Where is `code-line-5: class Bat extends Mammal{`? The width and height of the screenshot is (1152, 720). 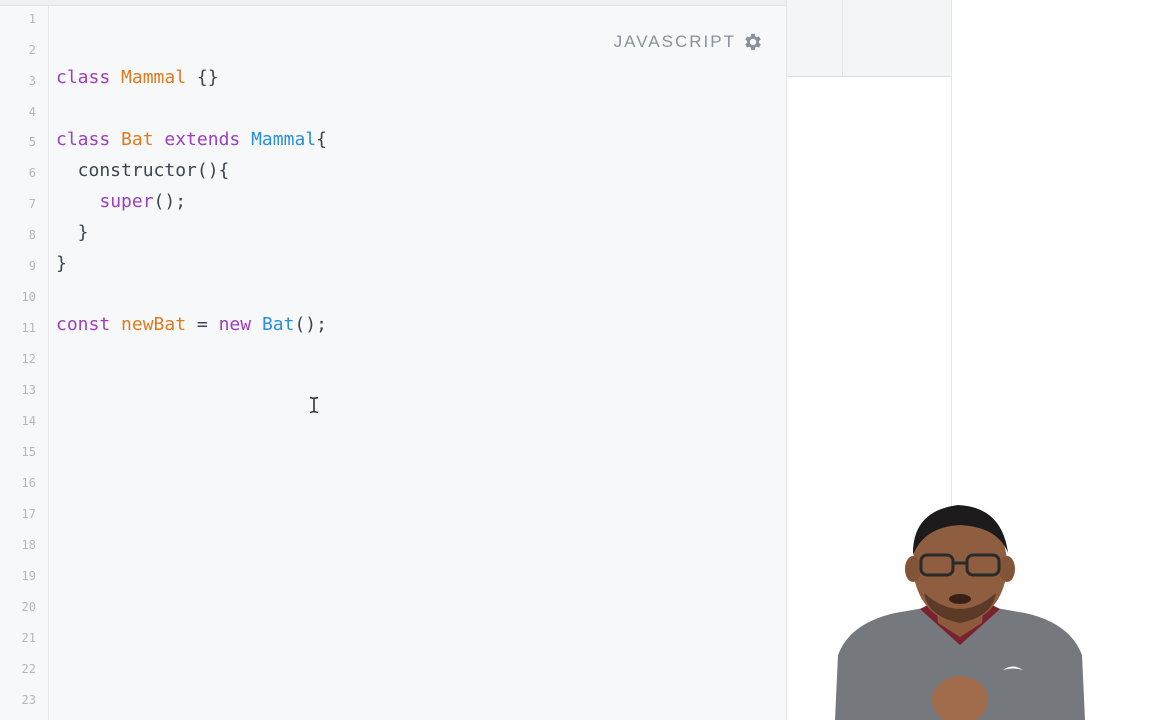
code-line-5: class Bat extends Mammal{ is located at coordinates (191, 140).